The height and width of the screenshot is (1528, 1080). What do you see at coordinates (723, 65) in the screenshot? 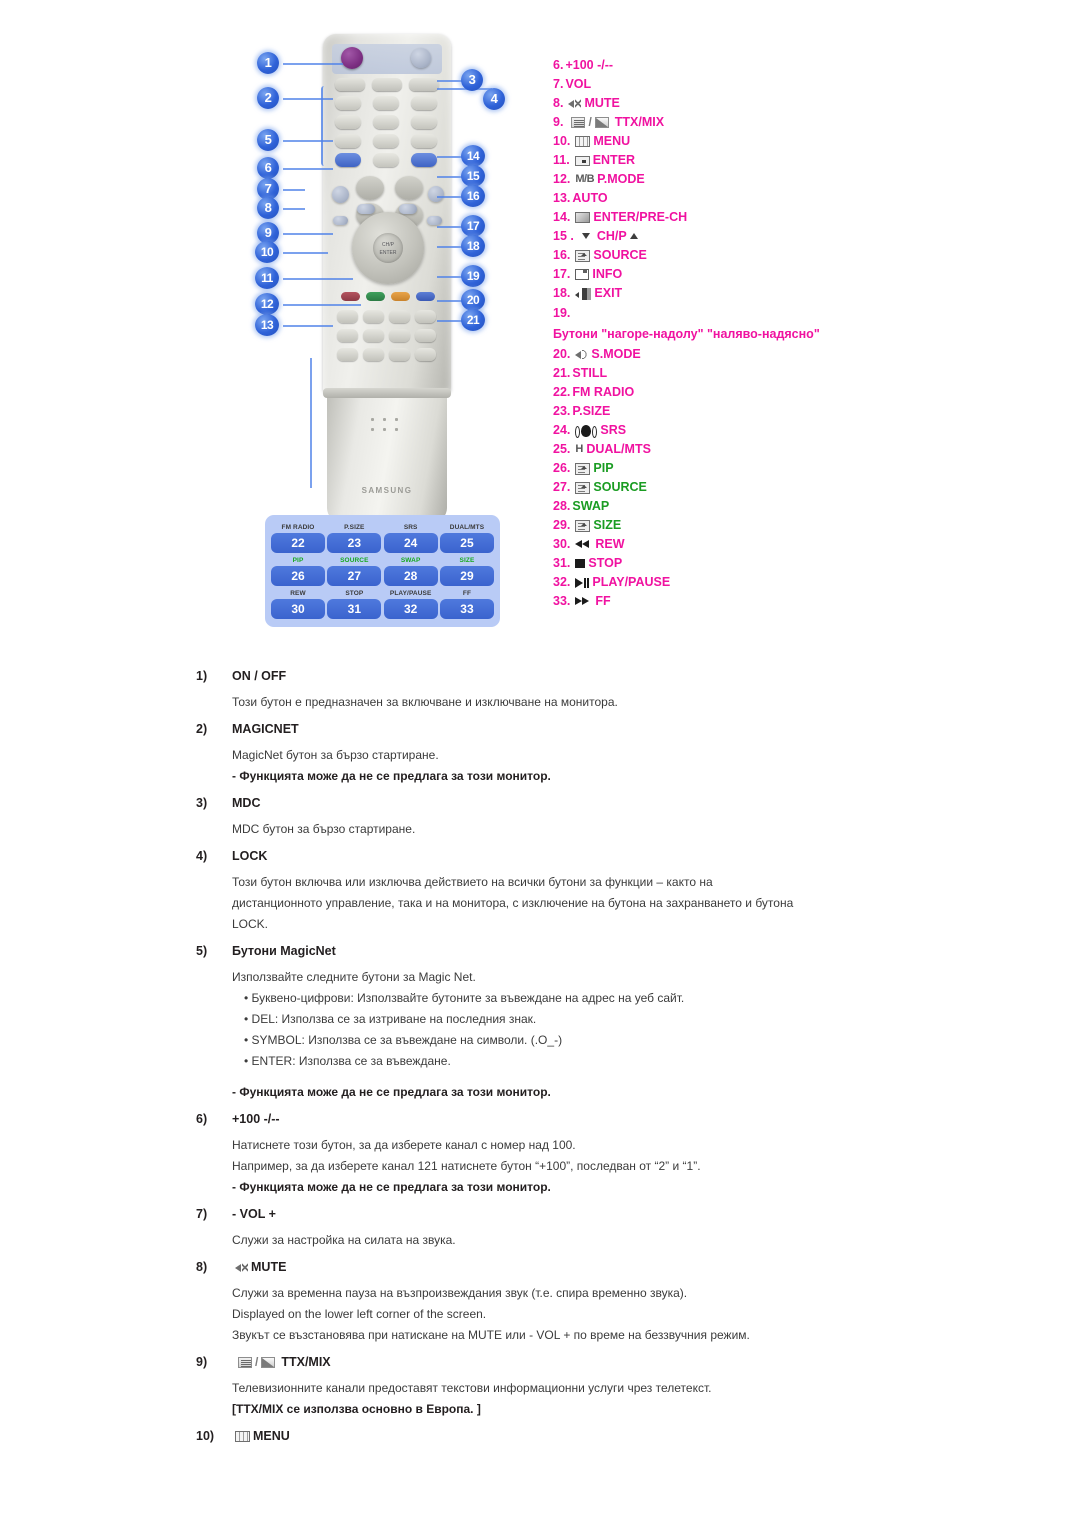
I see `legend-item-6: 6. +100 -/--` at bounding box center [723, 65].